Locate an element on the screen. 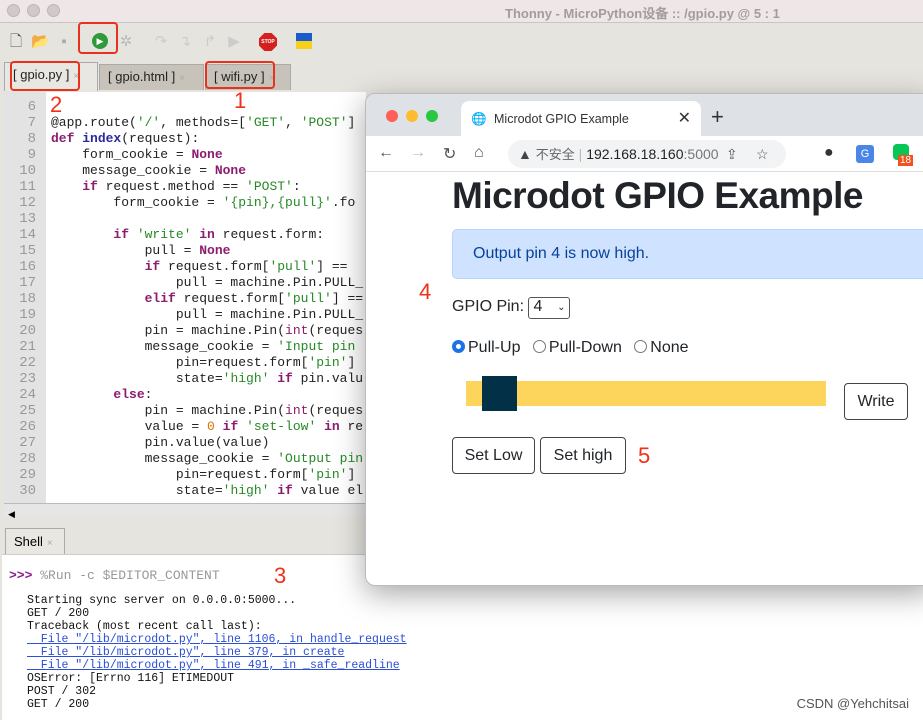  line-number: 11 is located at coordinates (27, 187).